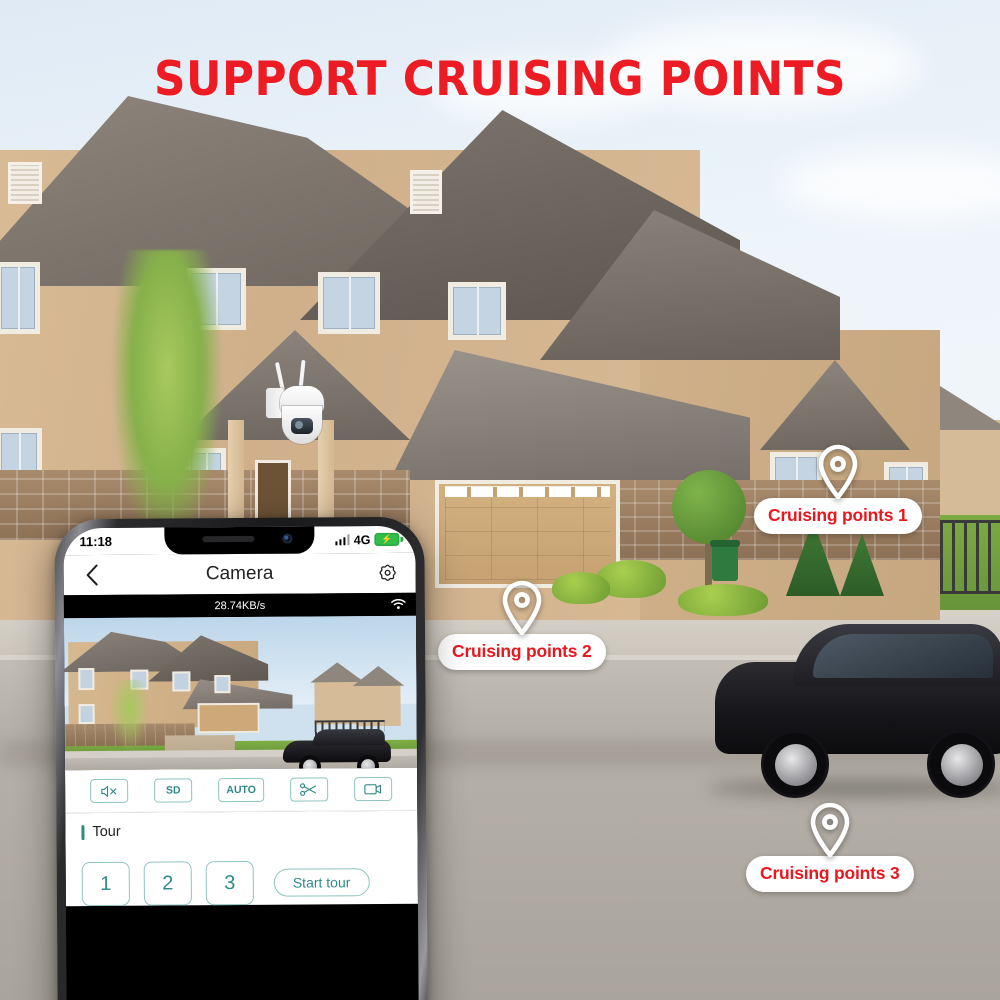 This screenshot has width=1000, height=1000. What do you see at coordinates (228, 718) in the screenshot?
I see `preview-garage-door` at bounding box center [228, 718].